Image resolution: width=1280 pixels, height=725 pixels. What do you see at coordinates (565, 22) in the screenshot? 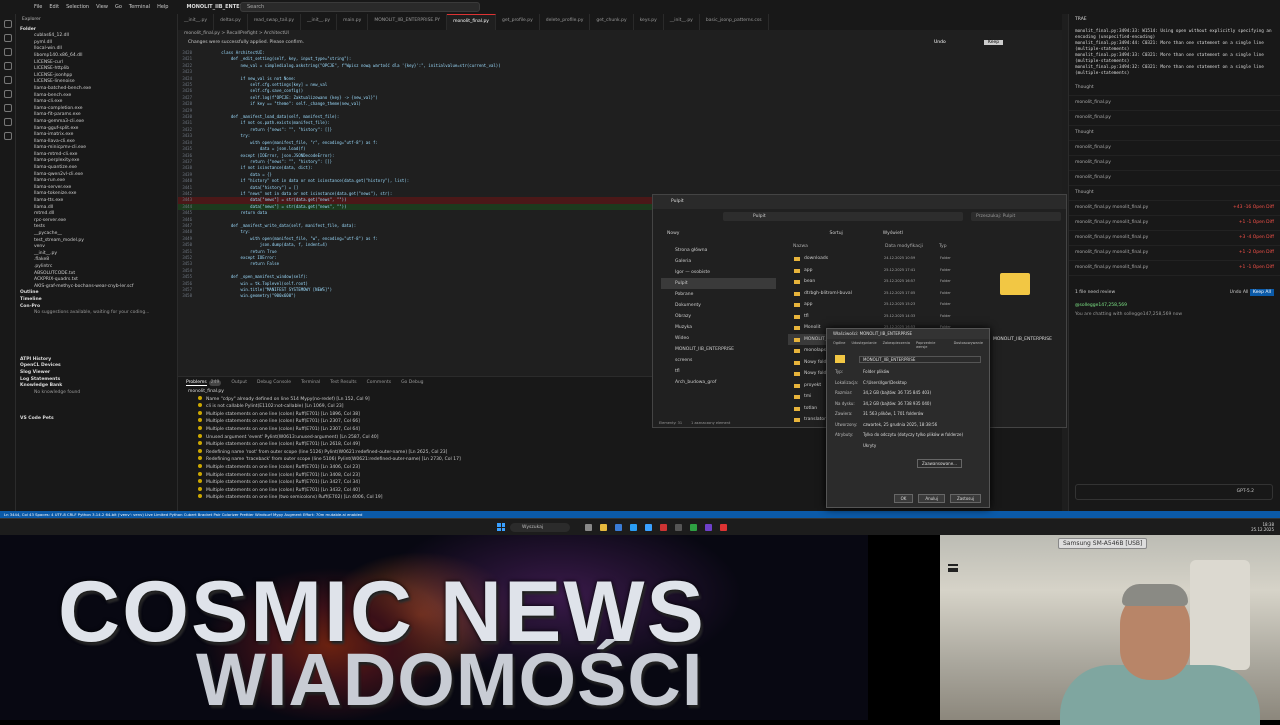
I see `editor-tab: delete_profile.py` at bounding box center [565, 22].